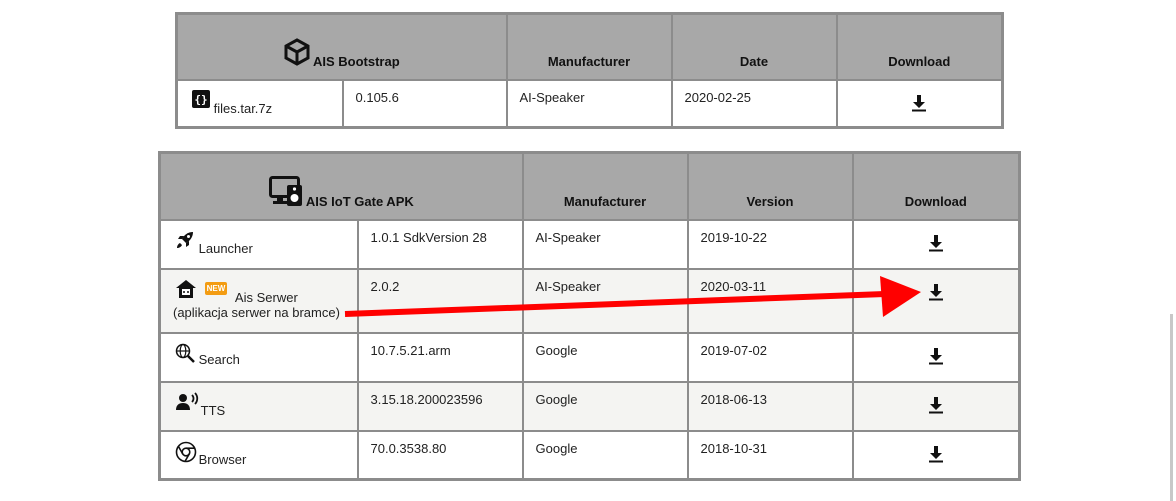 The image size is (1176, 501). Describe the element at coordinates (243, 108) in the screenshot. I see `file-name: files.tar.7z` at that location.